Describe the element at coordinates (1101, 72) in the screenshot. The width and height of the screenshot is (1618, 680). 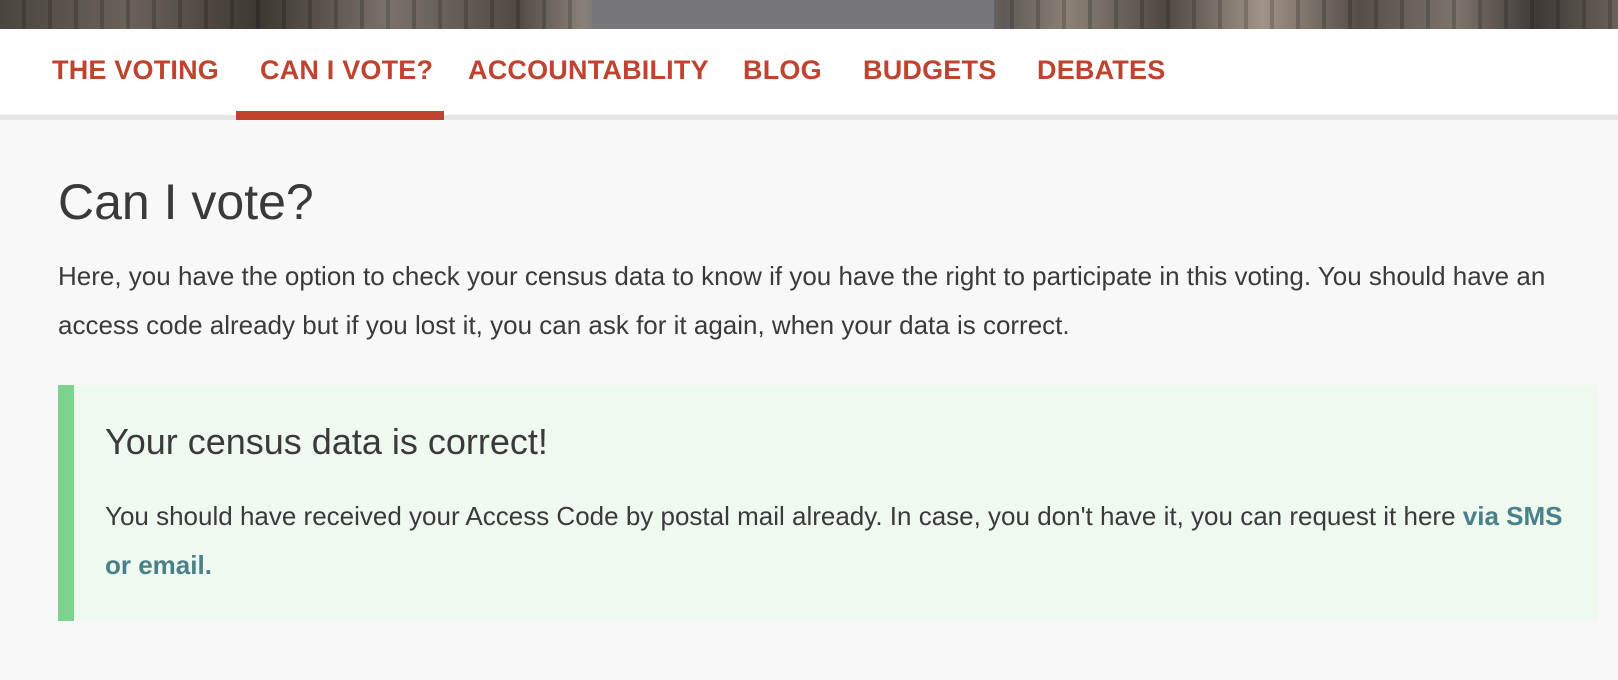
I see `nav-item-debates: DEBATES` at that location.